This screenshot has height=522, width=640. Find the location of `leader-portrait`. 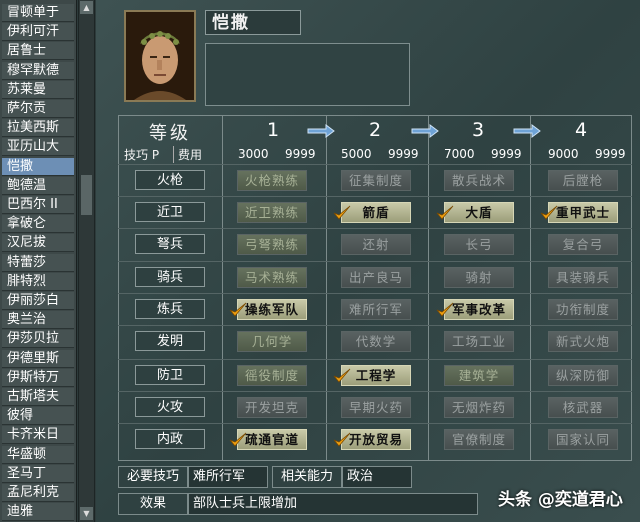

leader-portrait is located at coordinates (160, 56).